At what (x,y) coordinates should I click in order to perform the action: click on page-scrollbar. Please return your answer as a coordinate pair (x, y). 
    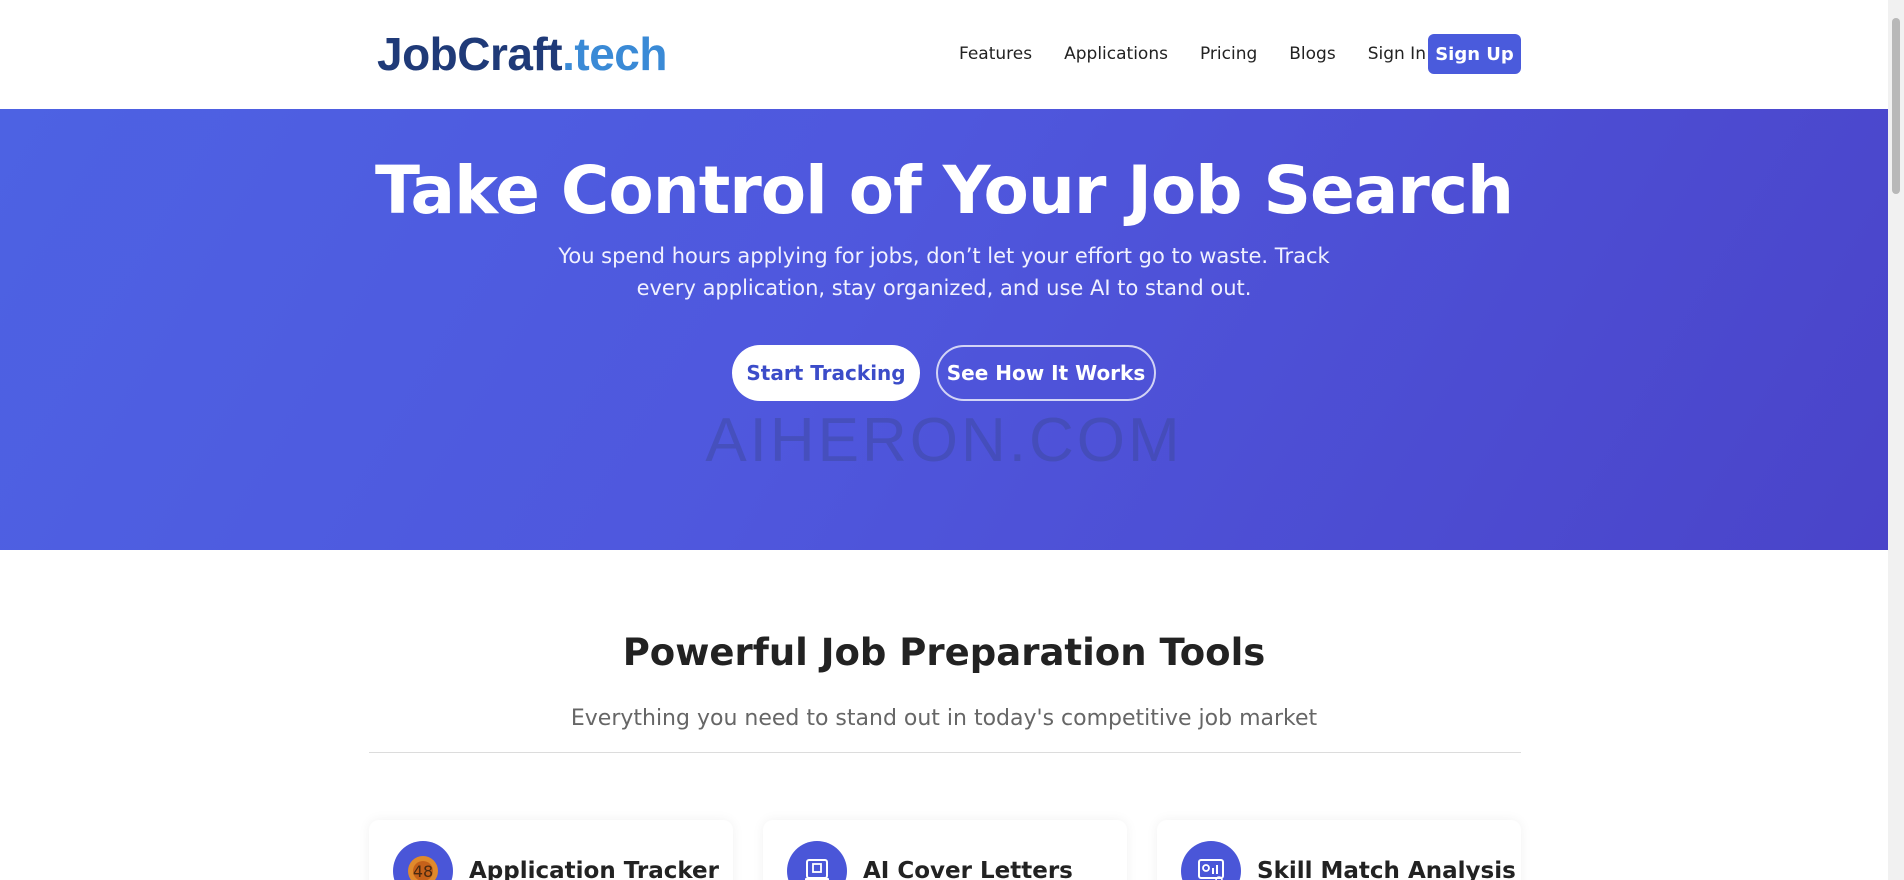
    Looking at the image, I should click on (1896, 440).